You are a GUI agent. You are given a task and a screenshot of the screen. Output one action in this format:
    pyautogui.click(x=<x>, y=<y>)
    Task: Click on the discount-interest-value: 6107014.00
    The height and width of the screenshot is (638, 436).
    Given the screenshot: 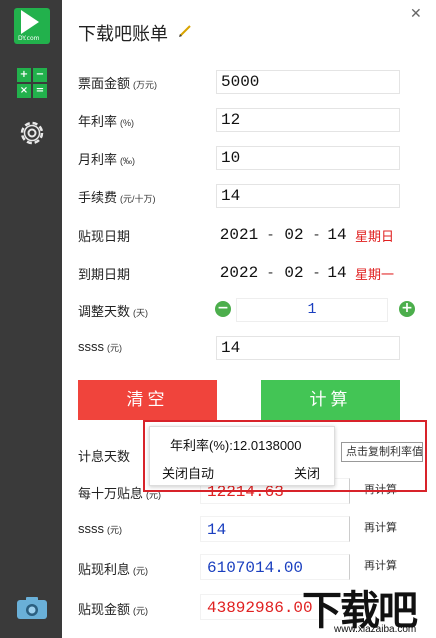 What is the action you would take?
    pyautogui.click(x=275, y=567)
    